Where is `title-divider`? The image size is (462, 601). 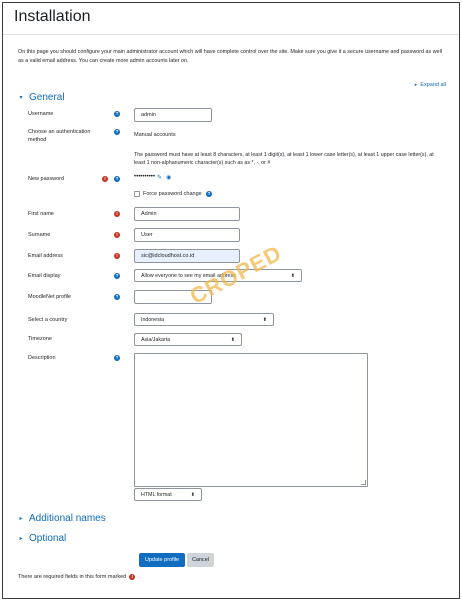 title-divider is located at coordinates (231, 34).